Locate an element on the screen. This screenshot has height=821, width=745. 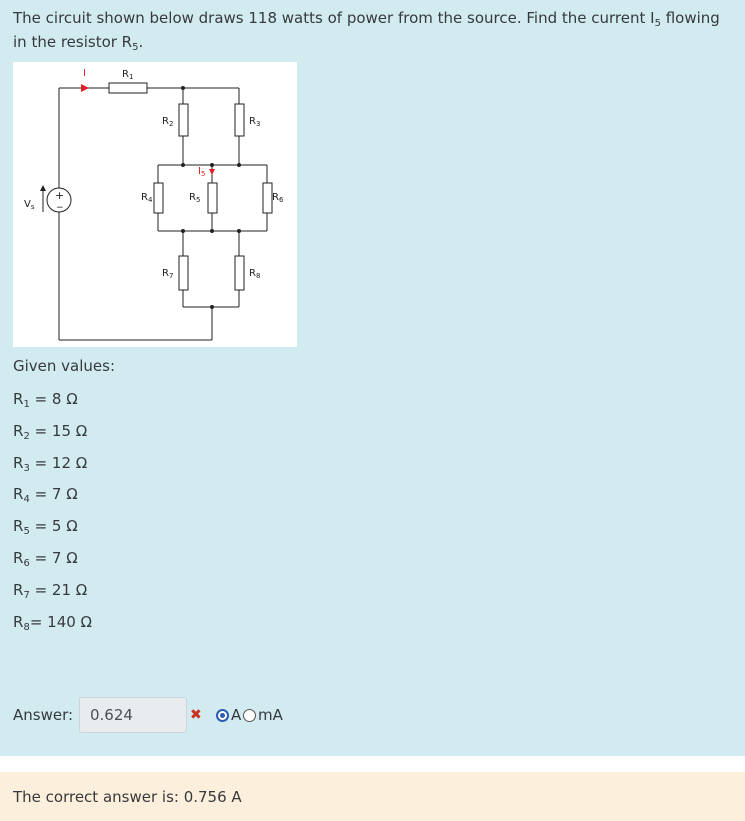
given-value-text: = 12 Ω is located at coordinates (58, 462).